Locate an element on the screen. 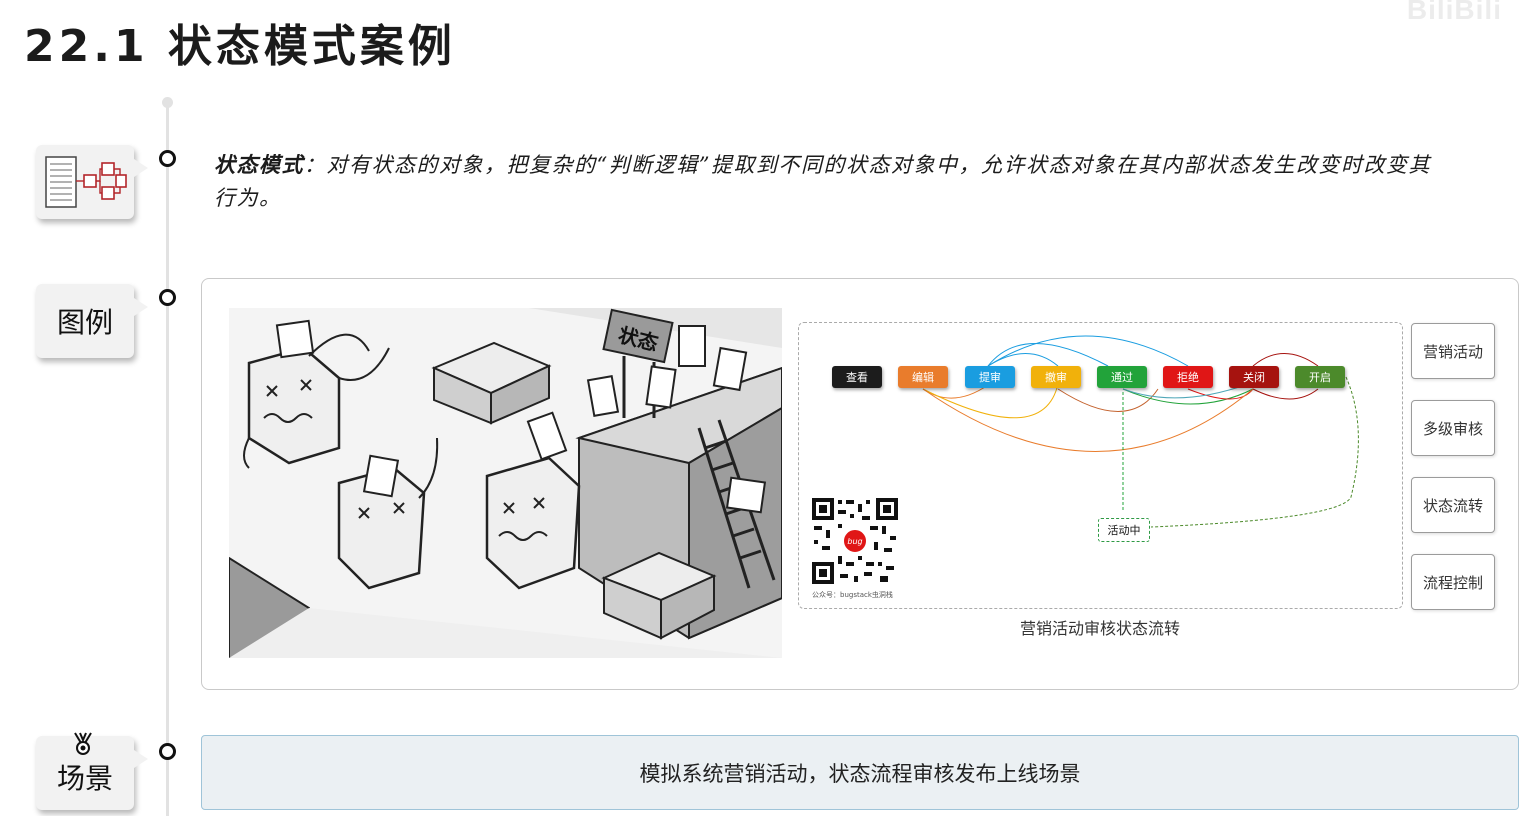 The image size is (1520, 816). side-button-flow-control: 流程控制 is located at coordinates (1453, 582).